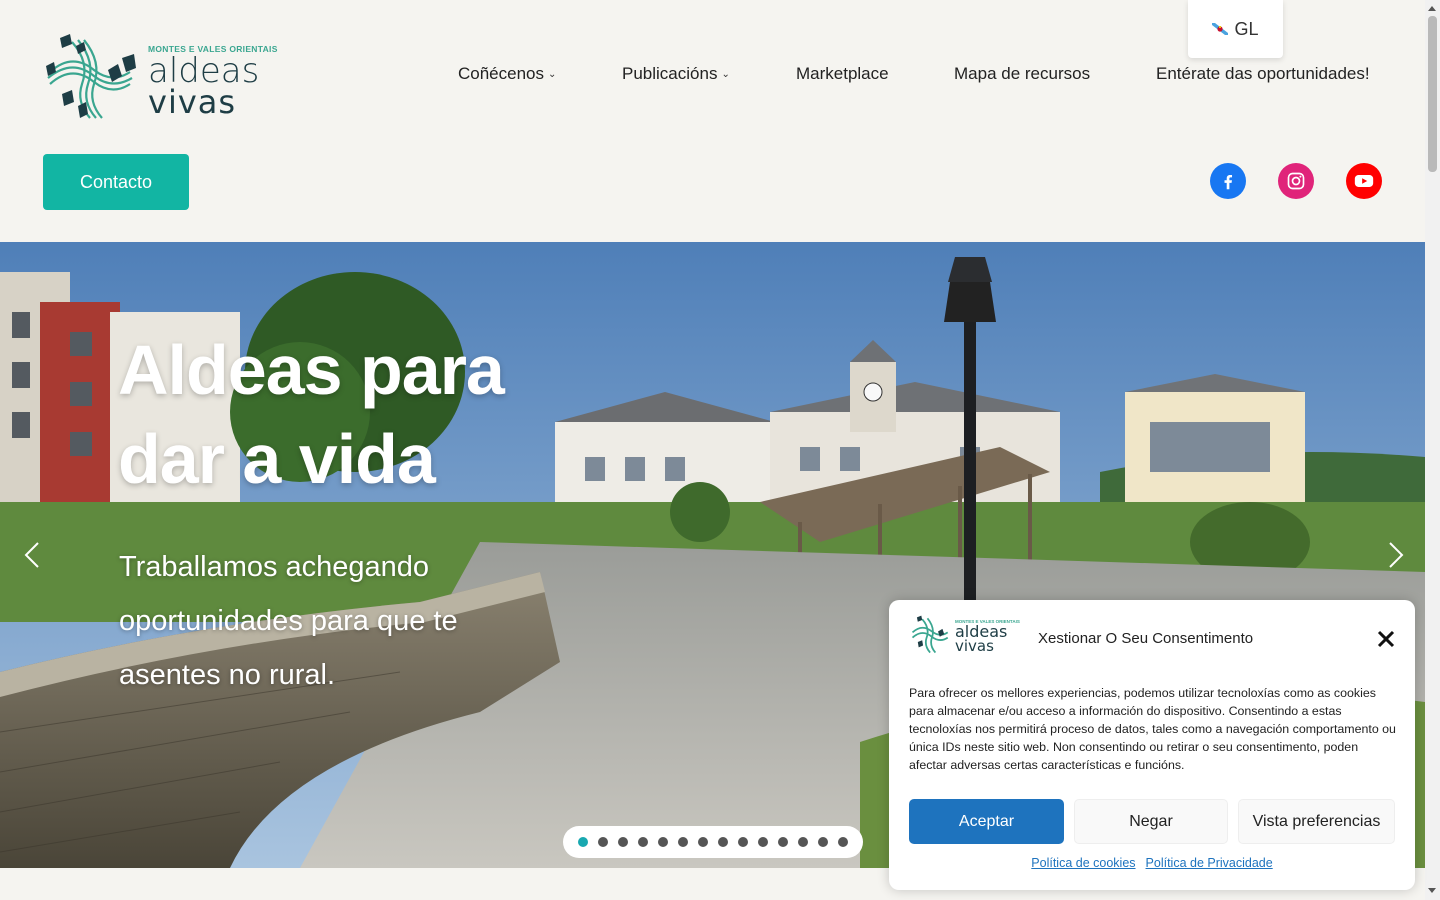 This screenshot has width=1440, height=900. What do you see at coordinates (1022, 74) in the screenshot?
I see `nav-item-mapa-recursos: Mapa de recursos` at bounding box center [1022, 74].